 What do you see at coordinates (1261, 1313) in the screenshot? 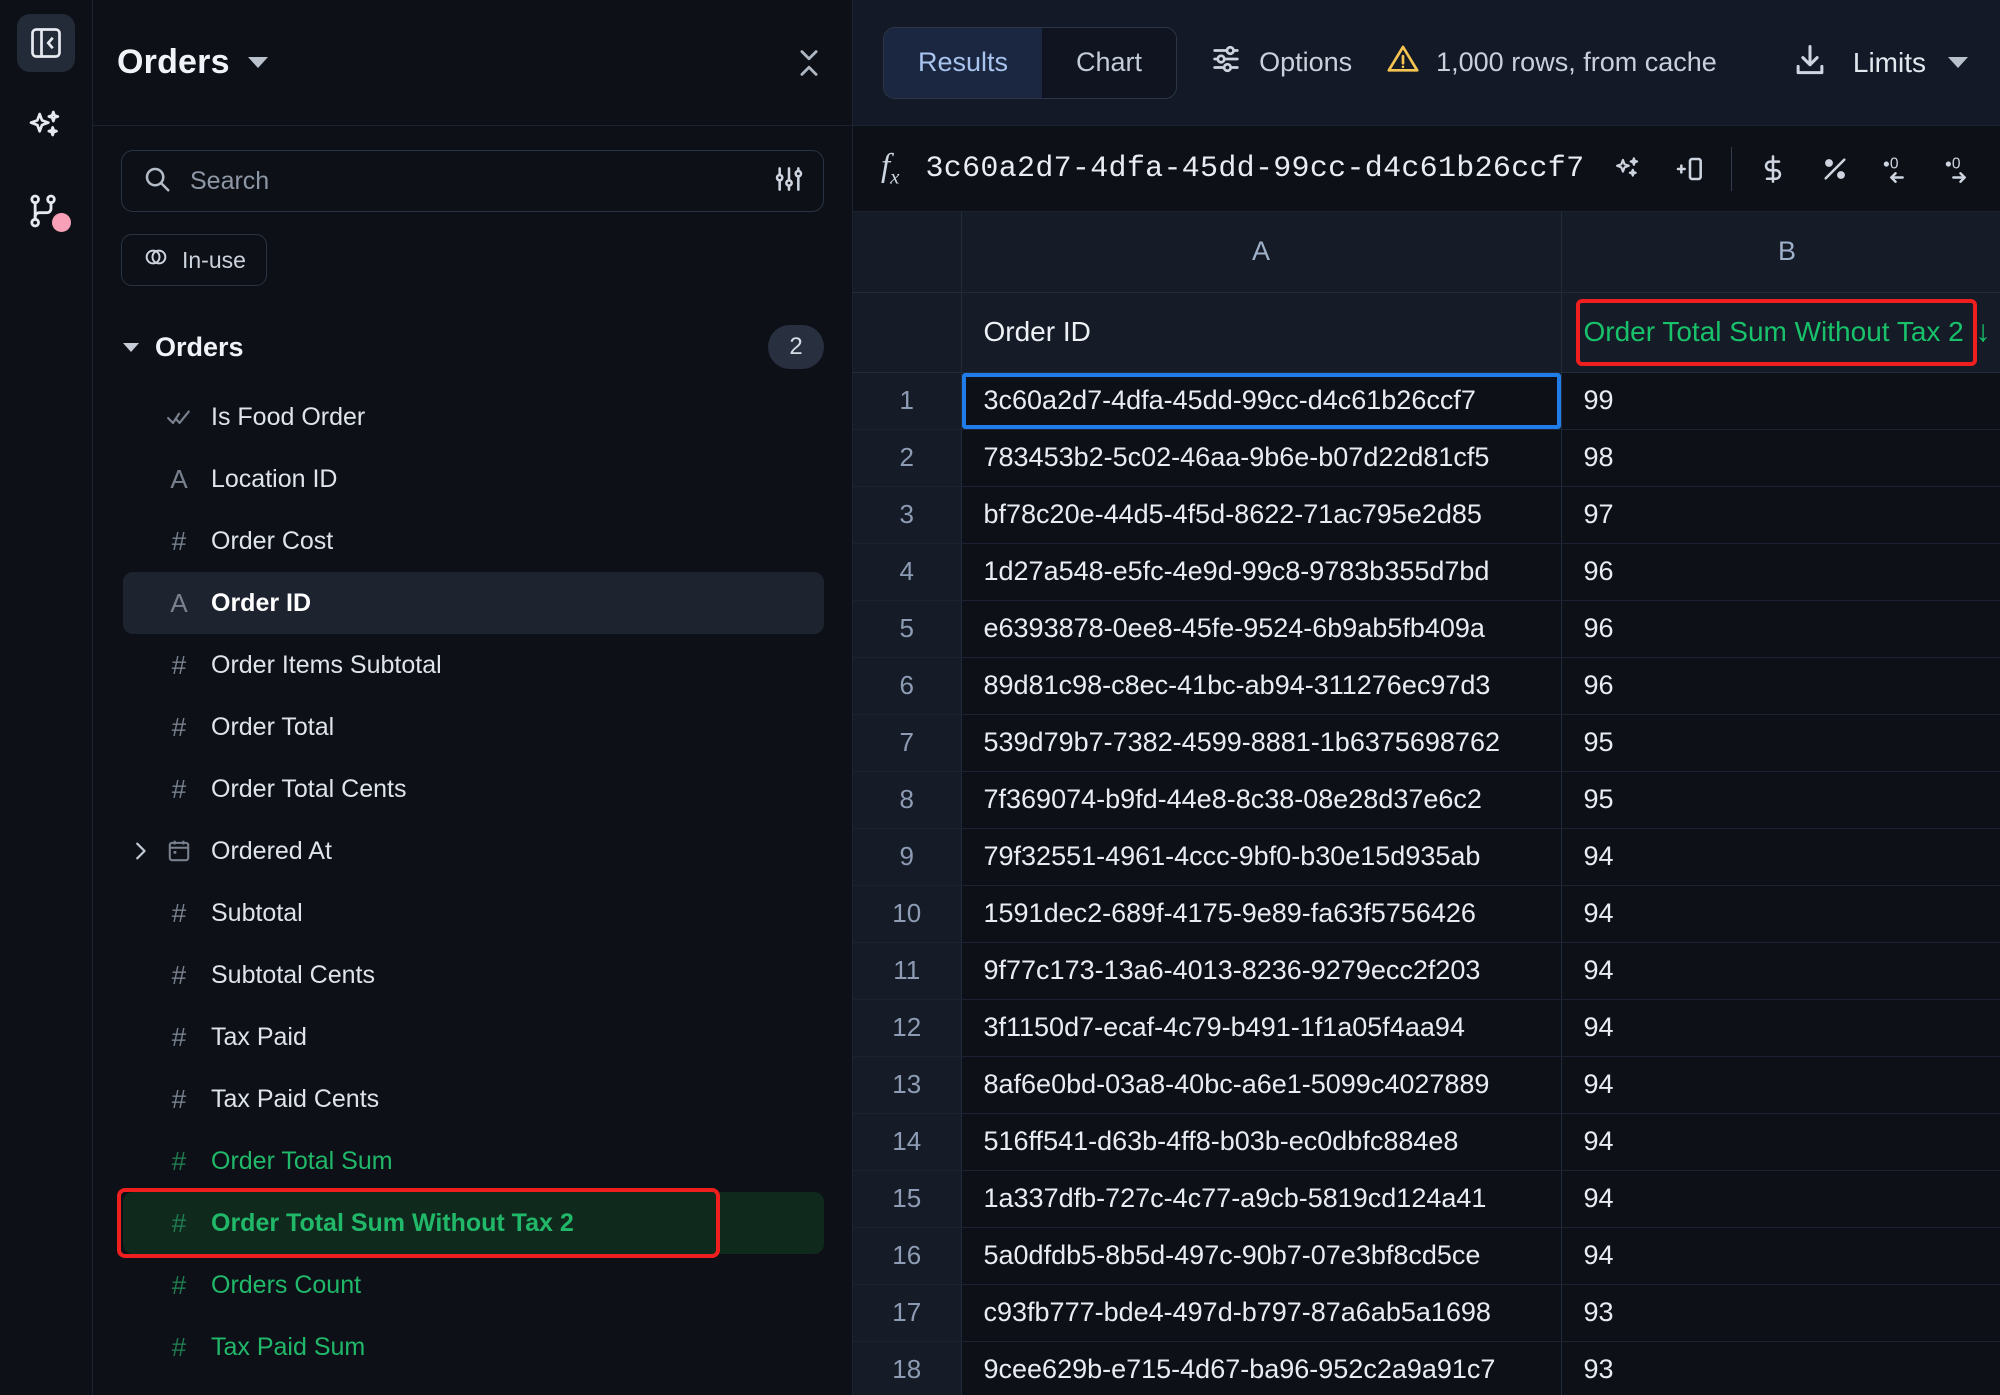
I see `cell-a: c93fb777-bde4-497d-b797-87a6ab5a1698` at bounding box center [1261, 1313].